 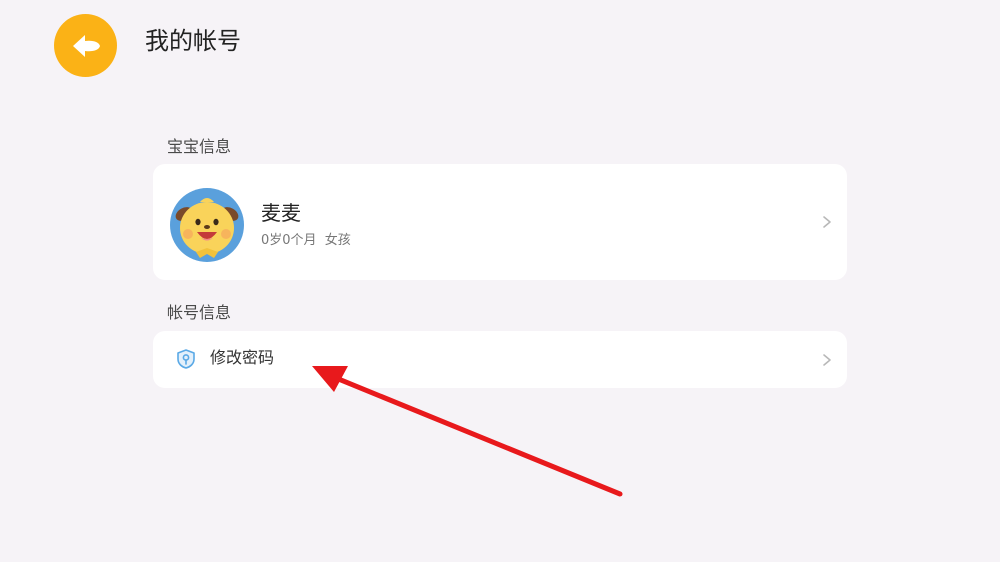 I want to click on back-arrow-icon, so click(x=86, y=45).